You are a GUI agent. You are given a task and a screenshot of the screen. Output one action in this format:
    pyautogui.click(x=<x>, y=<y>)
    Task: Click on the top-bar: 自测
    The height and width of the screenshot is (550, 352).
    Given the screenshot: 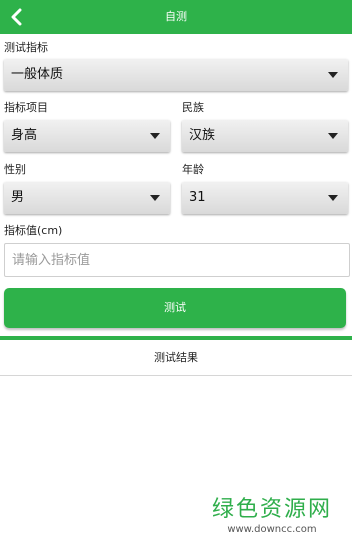 What is the action you would take?
    pyautogui.click(x=176, y=17)
    